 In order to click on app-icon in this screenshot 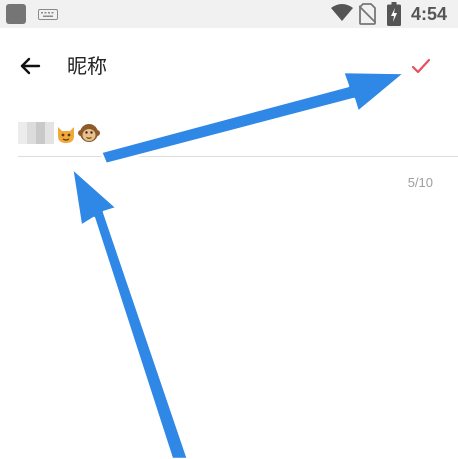, I will do `click(16, 14)`.